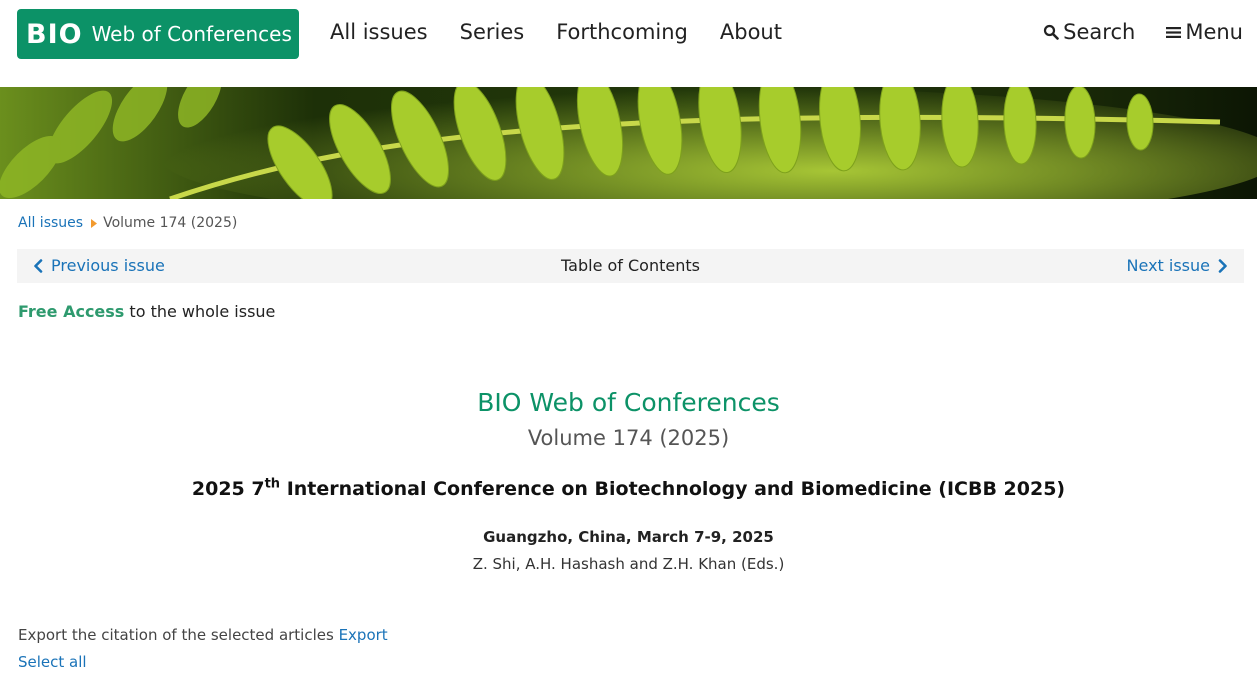 This screenshot has height=696, width=1257. I want to click on search-label: Search, so click(1099, 32).